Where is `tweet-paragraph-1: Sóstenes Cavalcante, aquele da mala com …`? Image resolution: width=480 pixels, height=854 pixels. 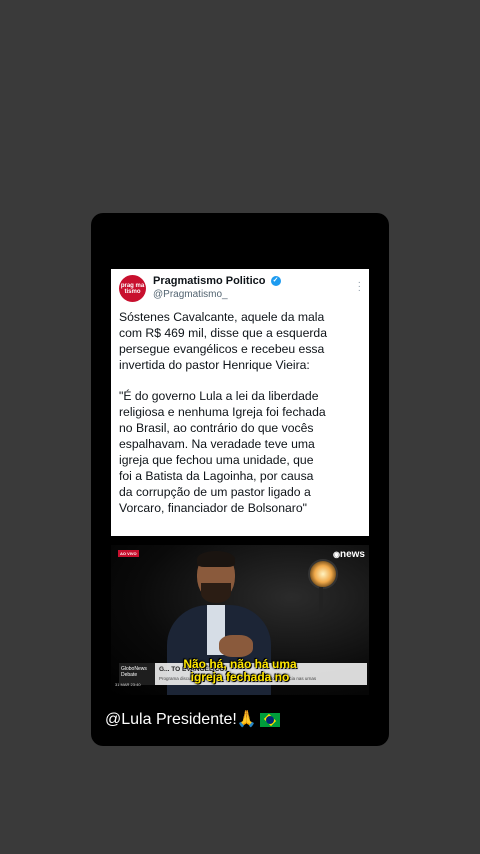
tweet-paragraph-1: Sóstenes Cavalcante, aquele da mala com … is located at coordinates (223, 341).